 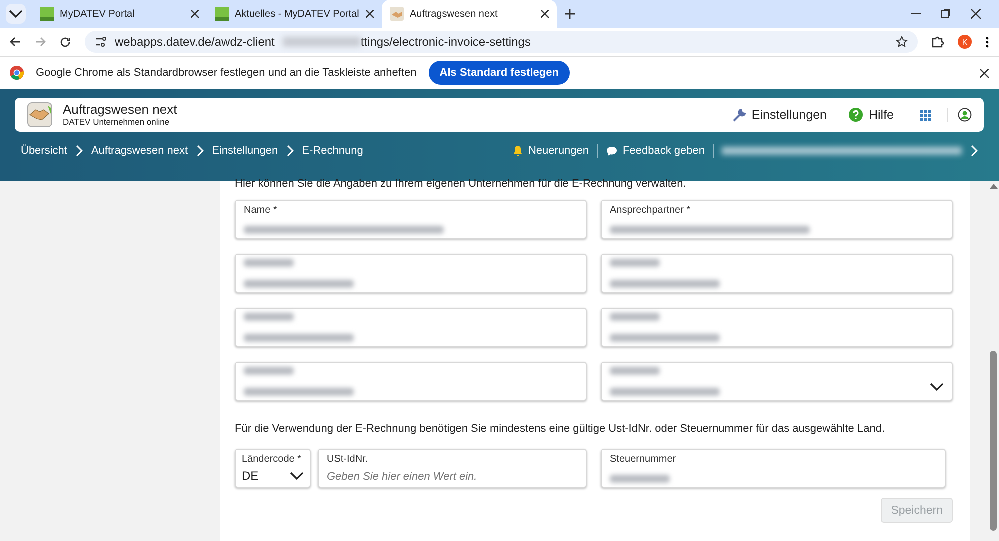 I want to click on input-field: Name *, so click(x=411, y=219).